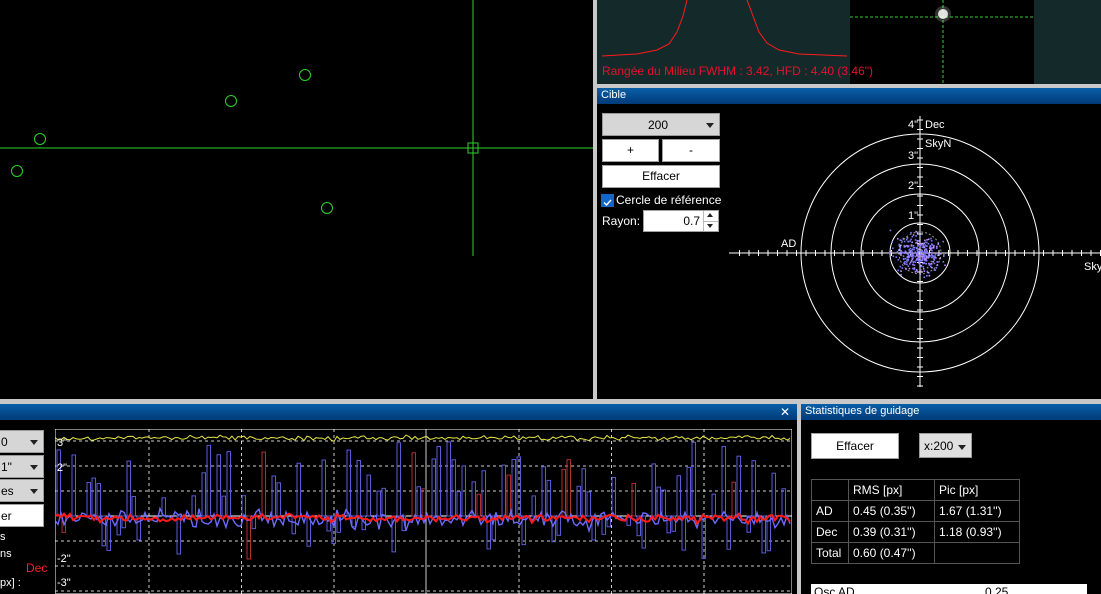 The image size is (1101, 594). I want to click on graph-dec-legend: Dec, so click(37, 568).